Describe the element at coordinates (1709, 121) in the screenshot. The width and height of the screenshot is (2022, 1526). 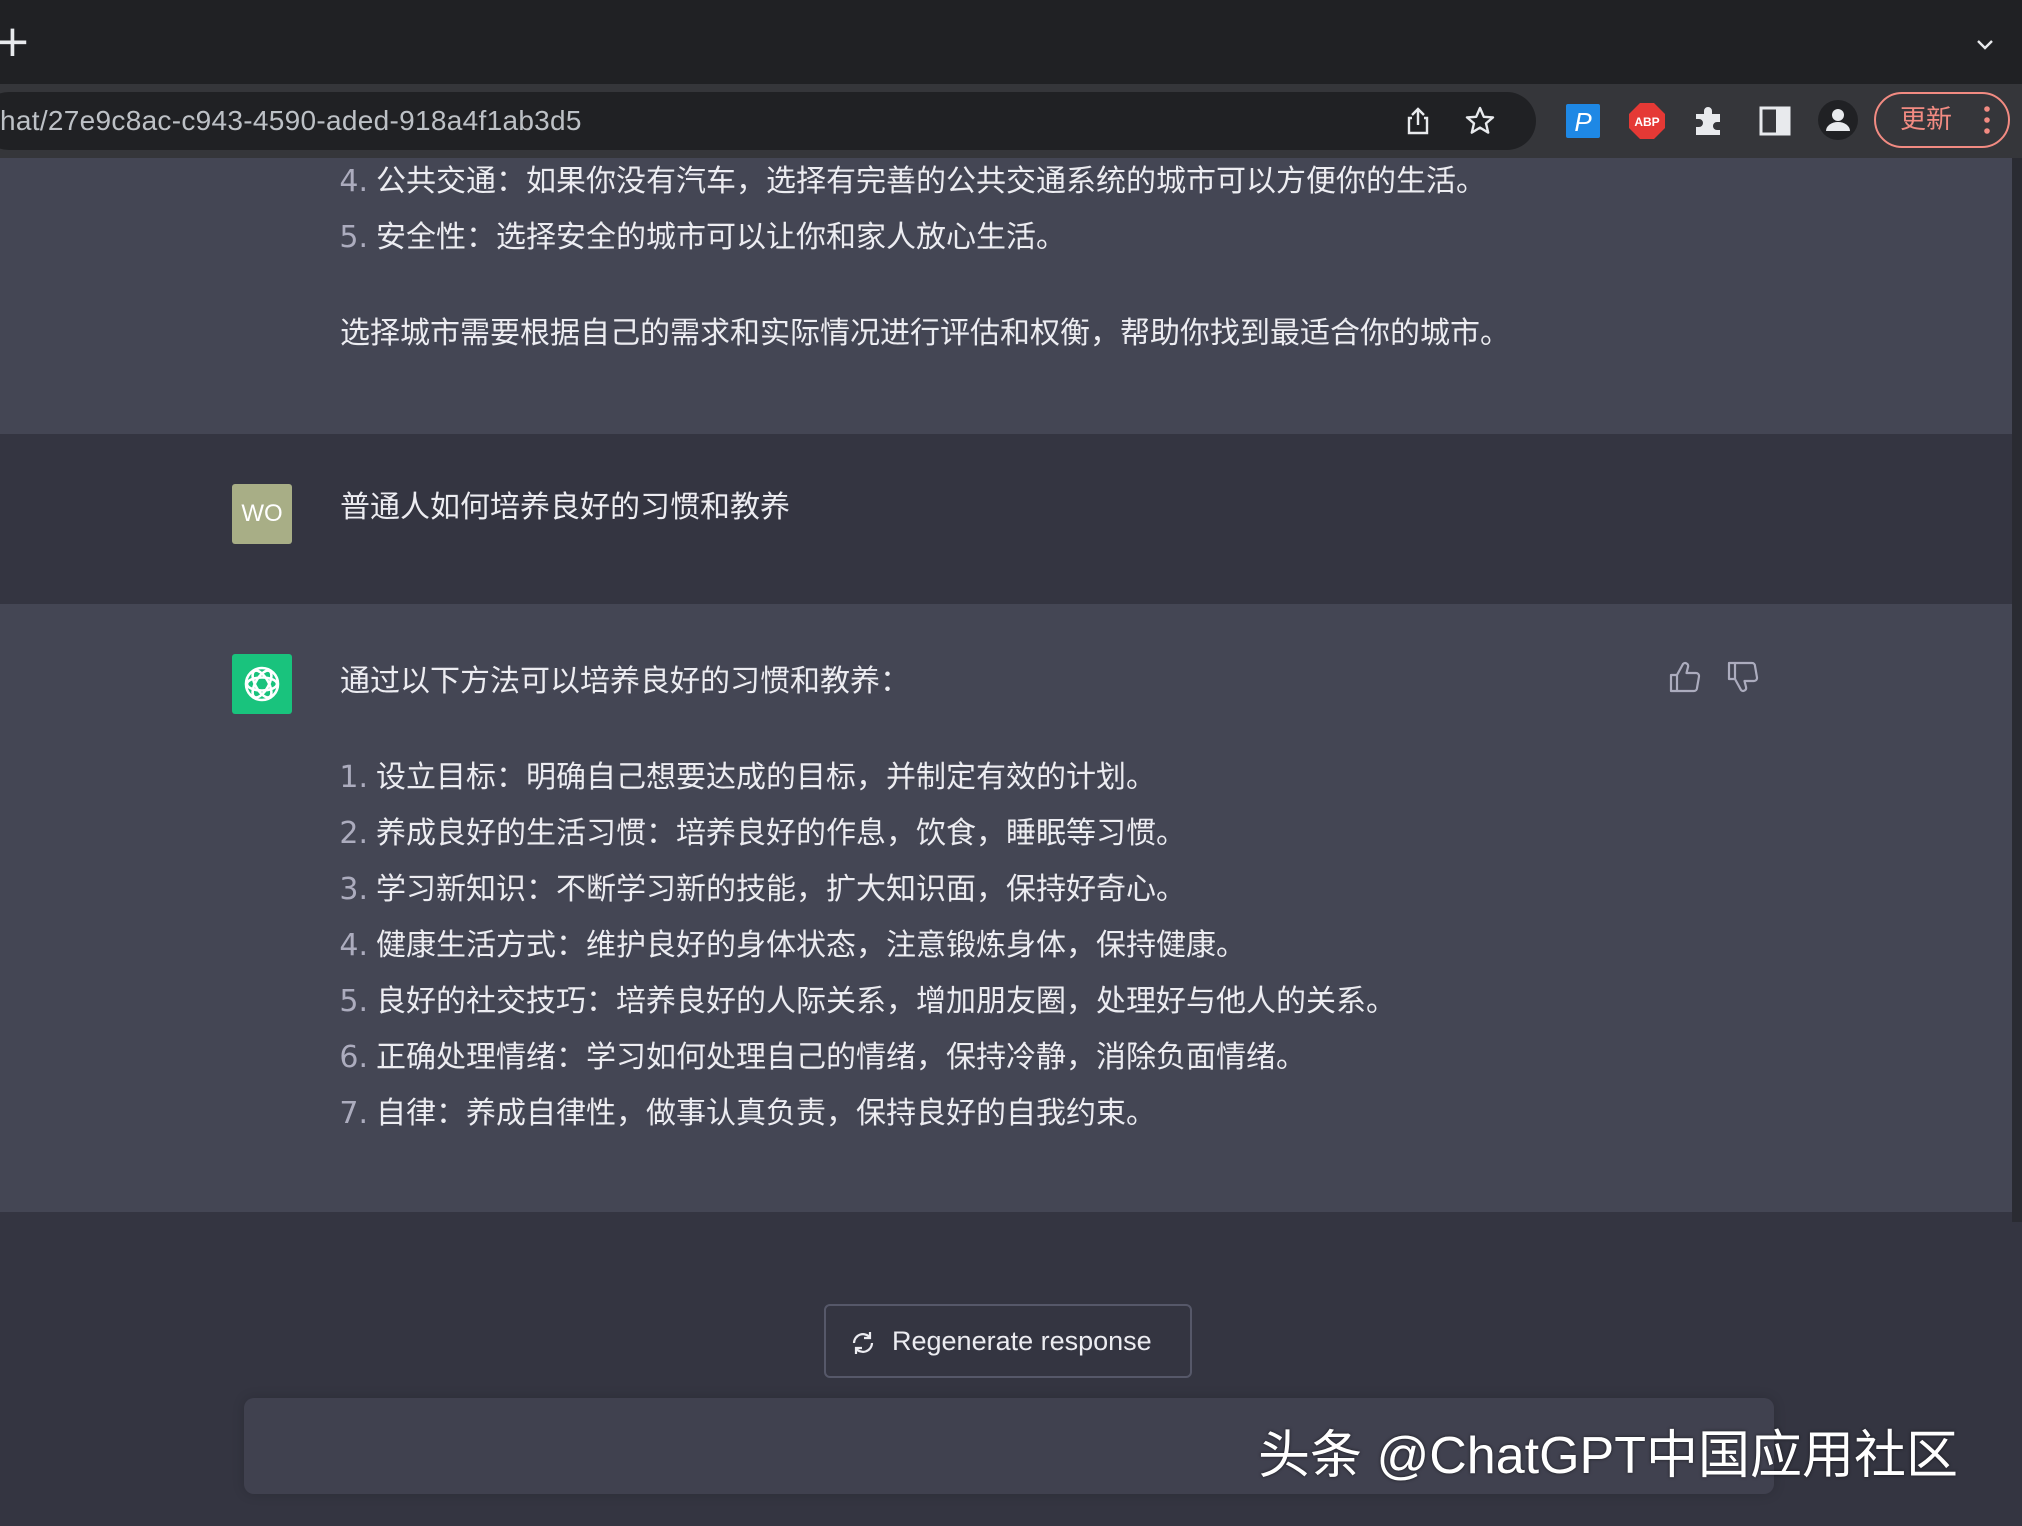
I see `puzzle-icon` at that location.